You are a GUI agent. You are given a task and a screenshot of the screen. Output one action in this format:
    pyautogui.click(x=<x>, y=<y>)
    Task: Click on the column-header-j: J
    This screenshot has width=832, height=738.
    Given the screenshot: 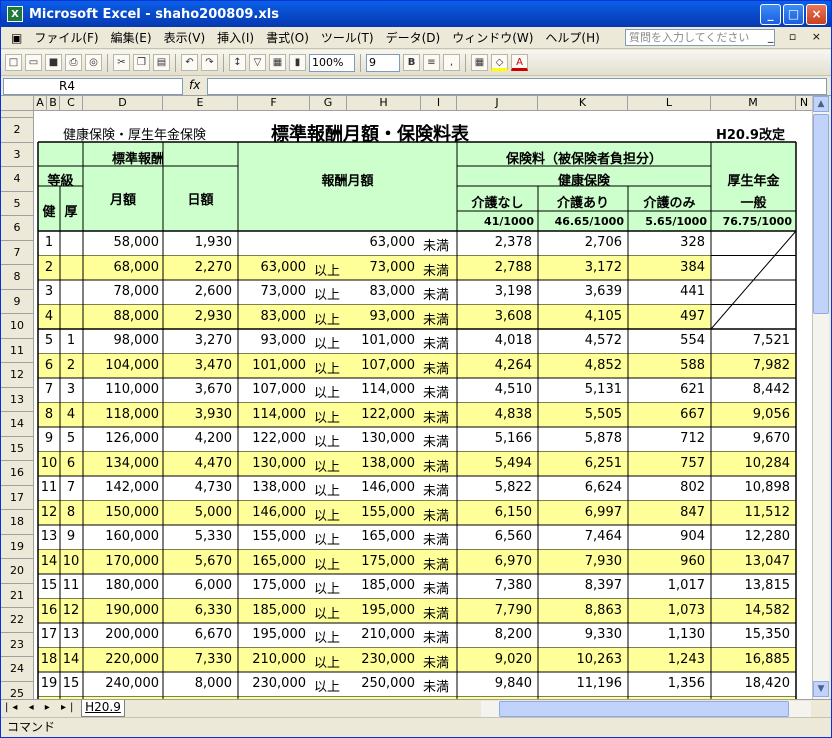 What is the action you would take?
    pyautogui.click(x=497, y=103)
    